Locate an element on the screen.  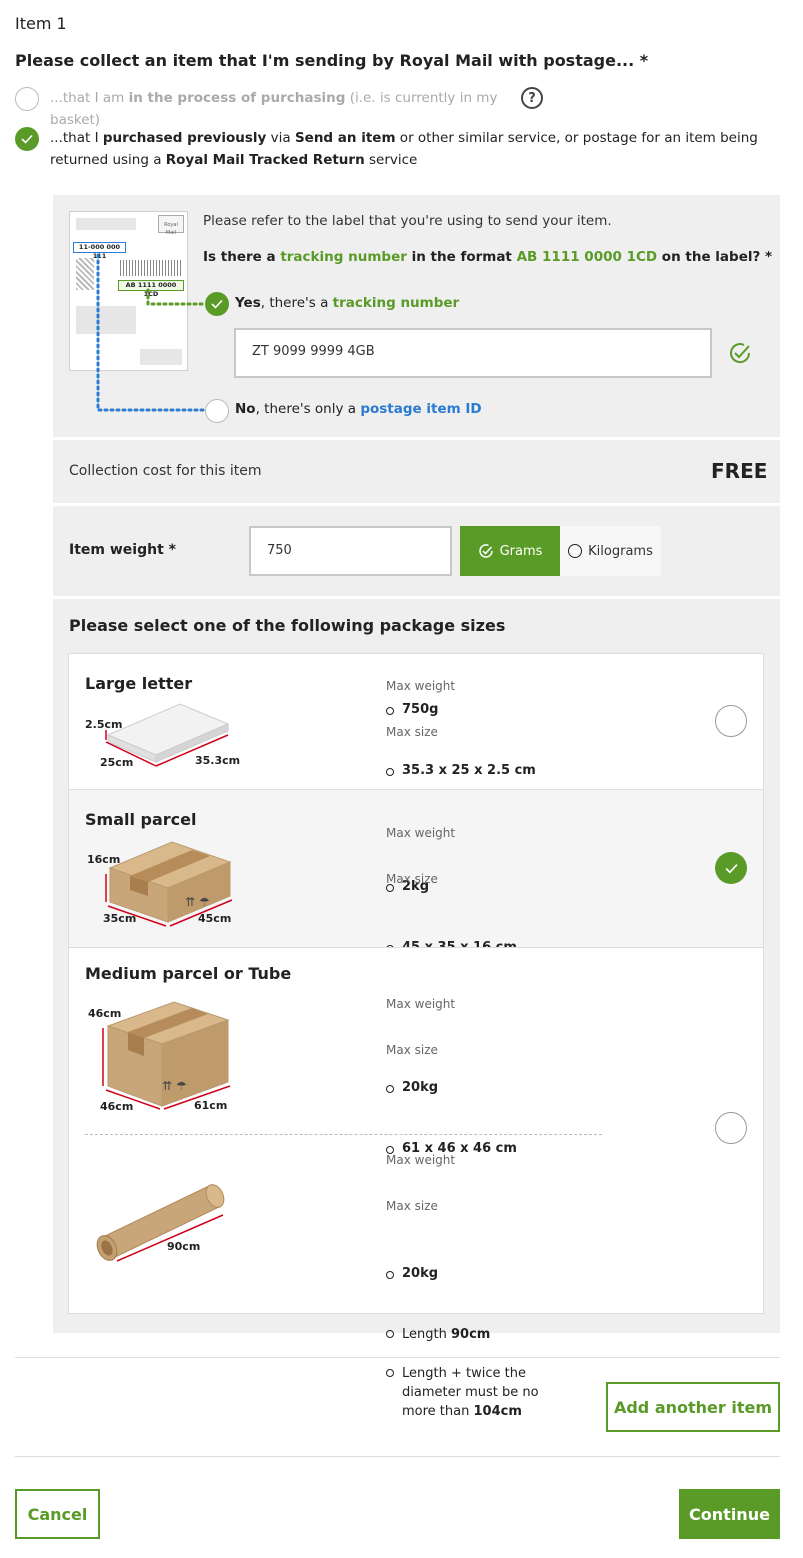
tube-length-value: 90cm is located at coordinates (470, 1334).